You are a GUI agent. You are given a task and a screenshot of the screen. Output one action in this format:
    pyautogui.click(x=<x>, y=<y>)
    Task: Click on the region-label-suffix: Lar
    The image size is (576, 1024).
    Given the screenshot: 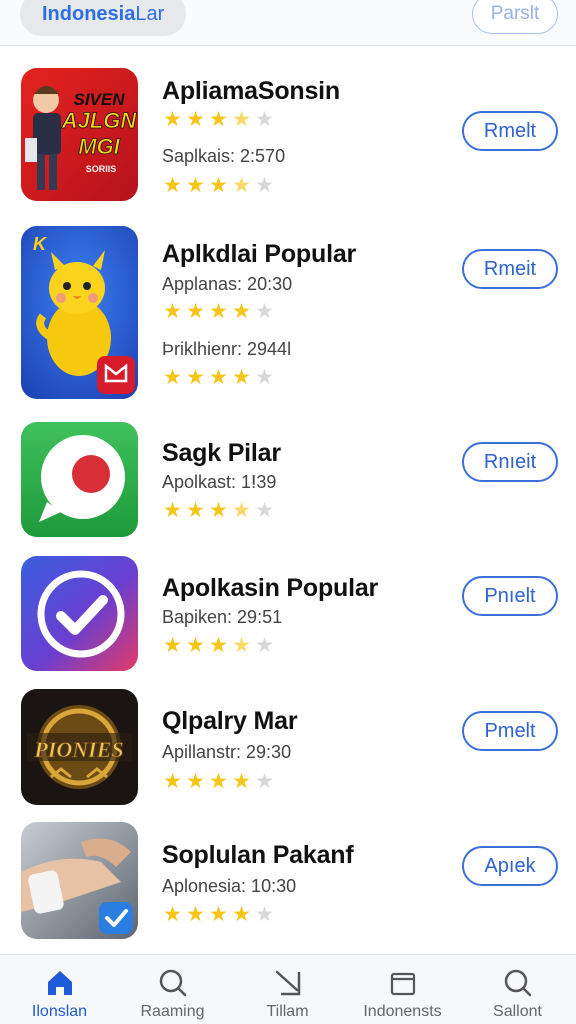 What is the action you would take?
    pyautogui.click(x=150, y=13)
    